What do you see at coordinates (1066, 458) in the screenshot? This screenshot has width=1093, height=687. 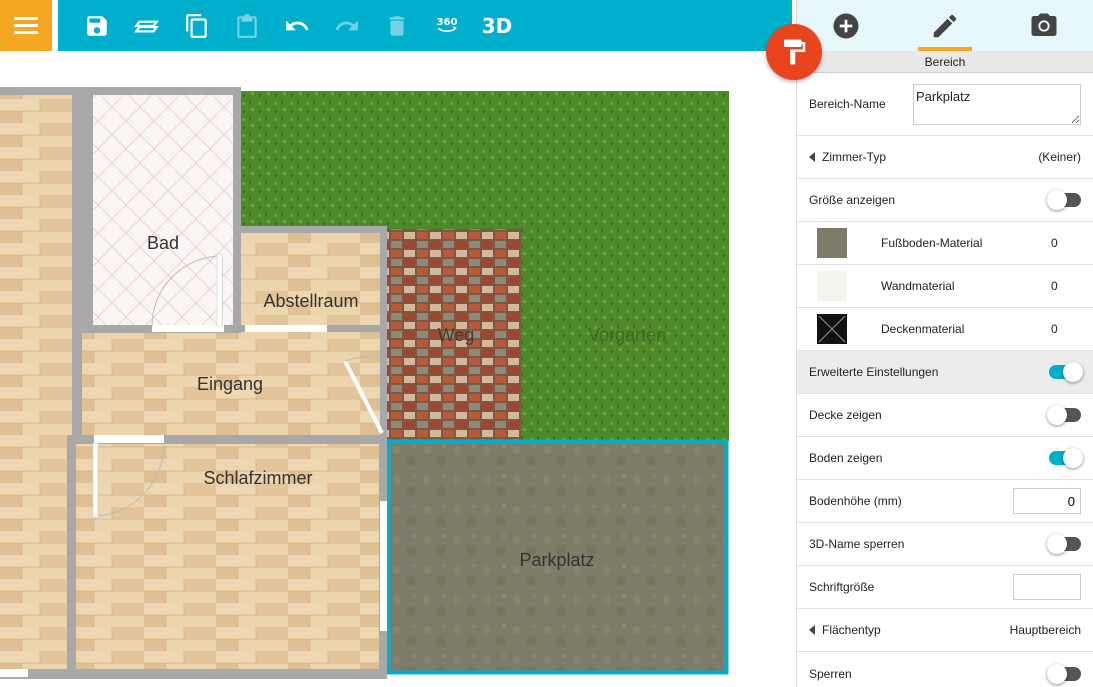 I see `show-floor-toggle` at bounding box center [1066, 458].